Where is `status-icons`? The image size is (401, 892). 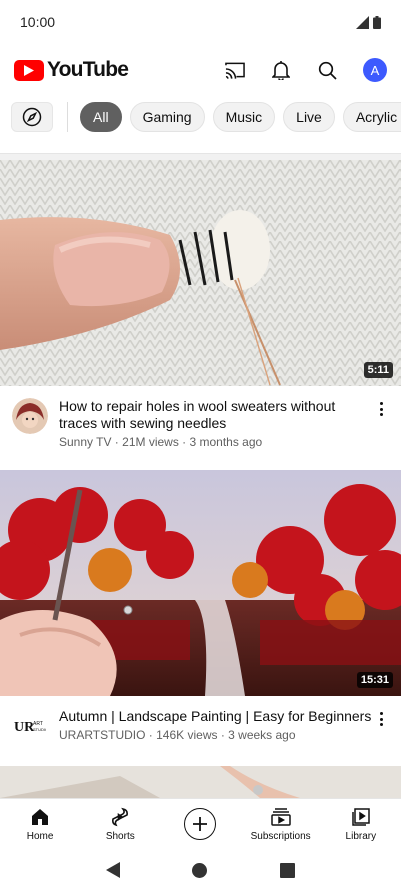
status-icons is located at coordinates (368, 22).